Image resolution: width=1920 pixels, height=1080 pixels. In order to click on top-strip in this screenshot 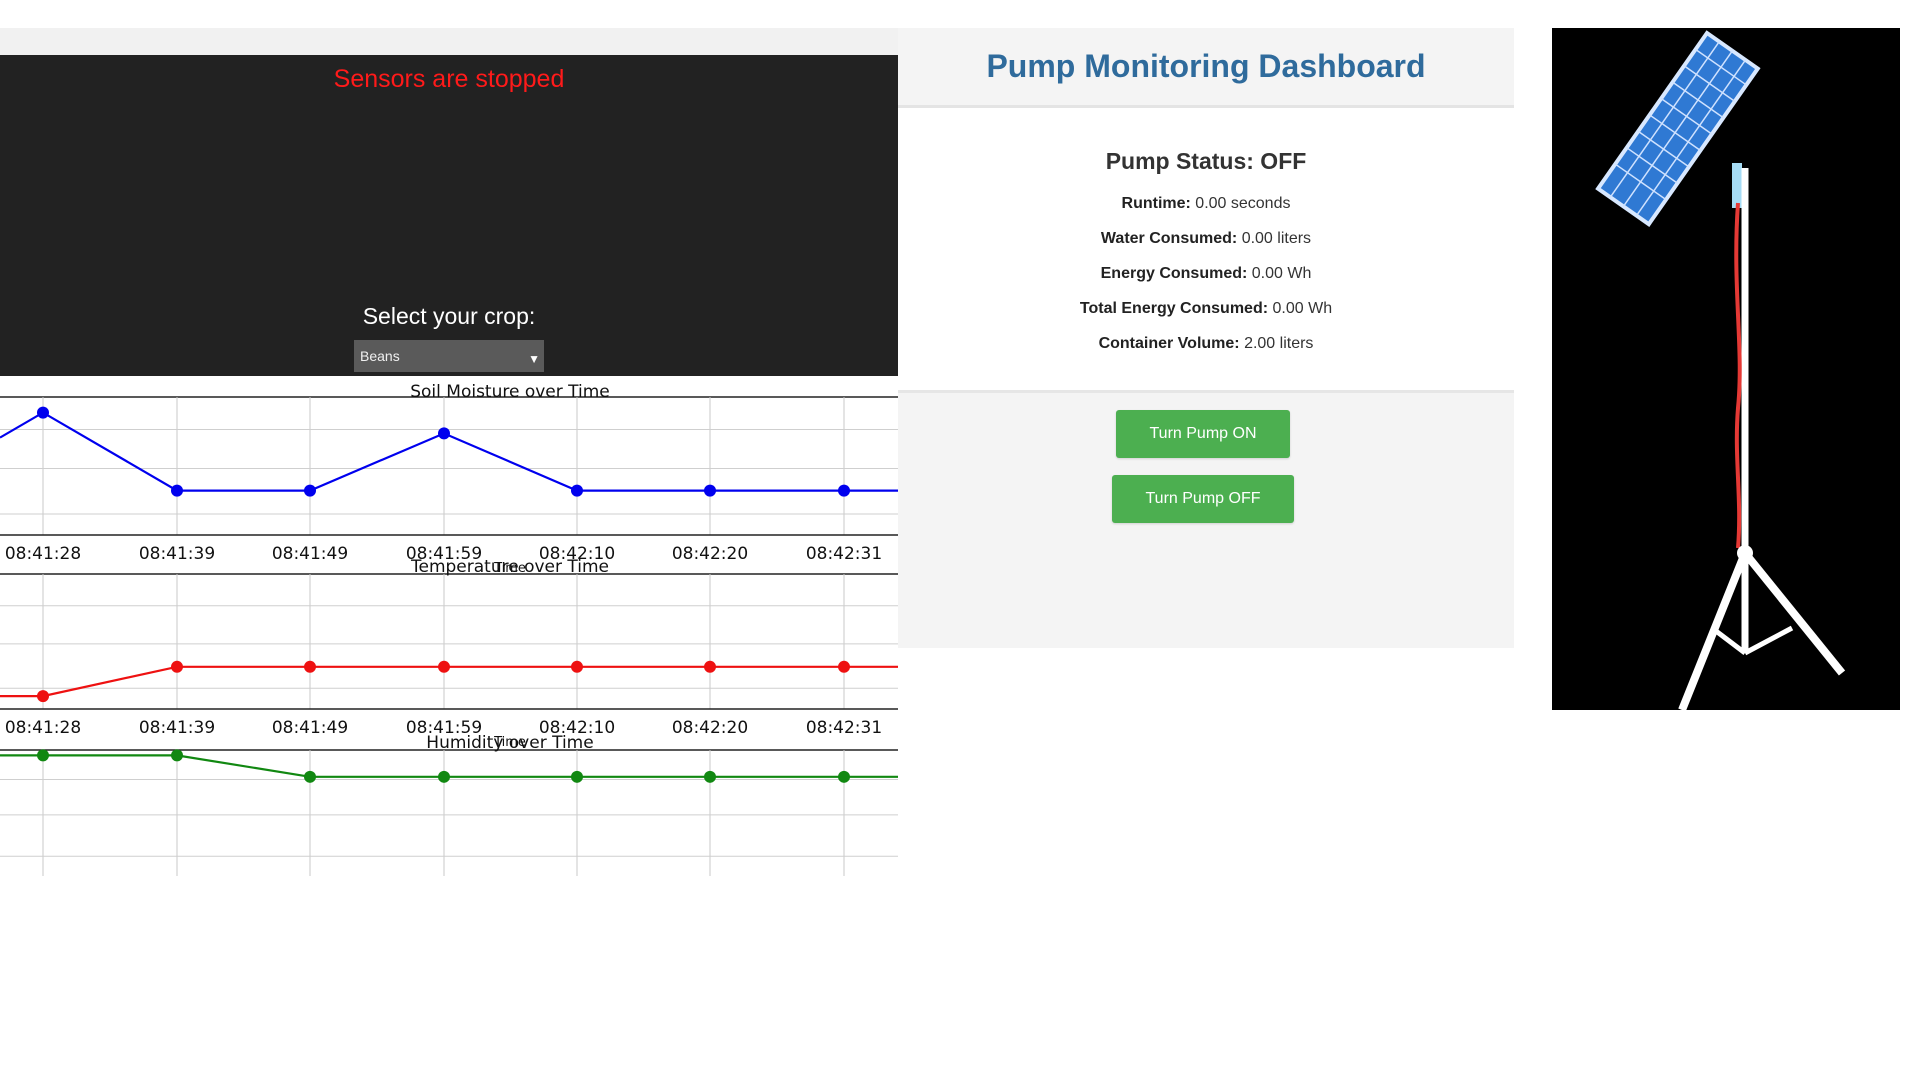, I will do `click(449, 41)`.